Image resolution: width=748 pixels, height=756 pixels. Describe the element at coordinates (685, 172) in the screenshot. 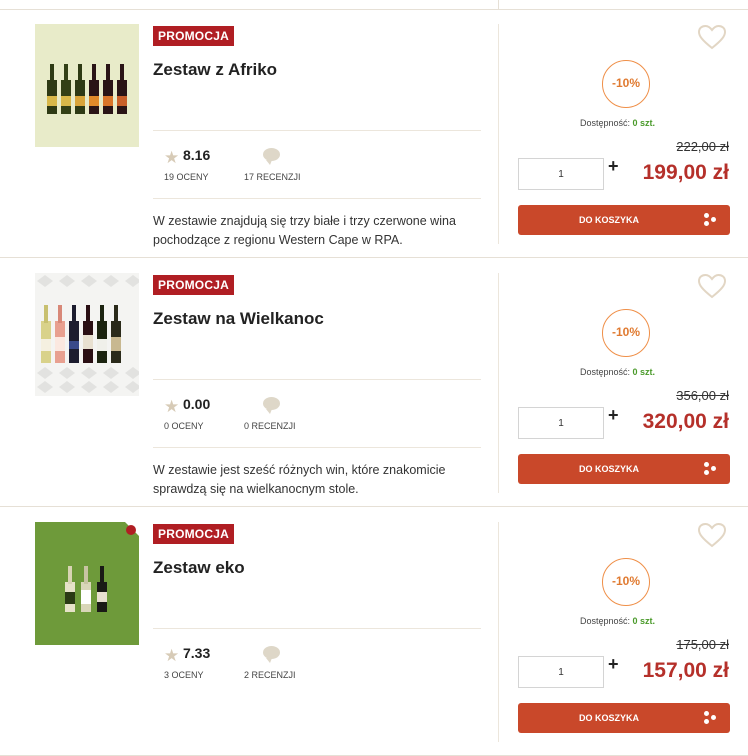

I see `price: 199,00 zł` at that location.